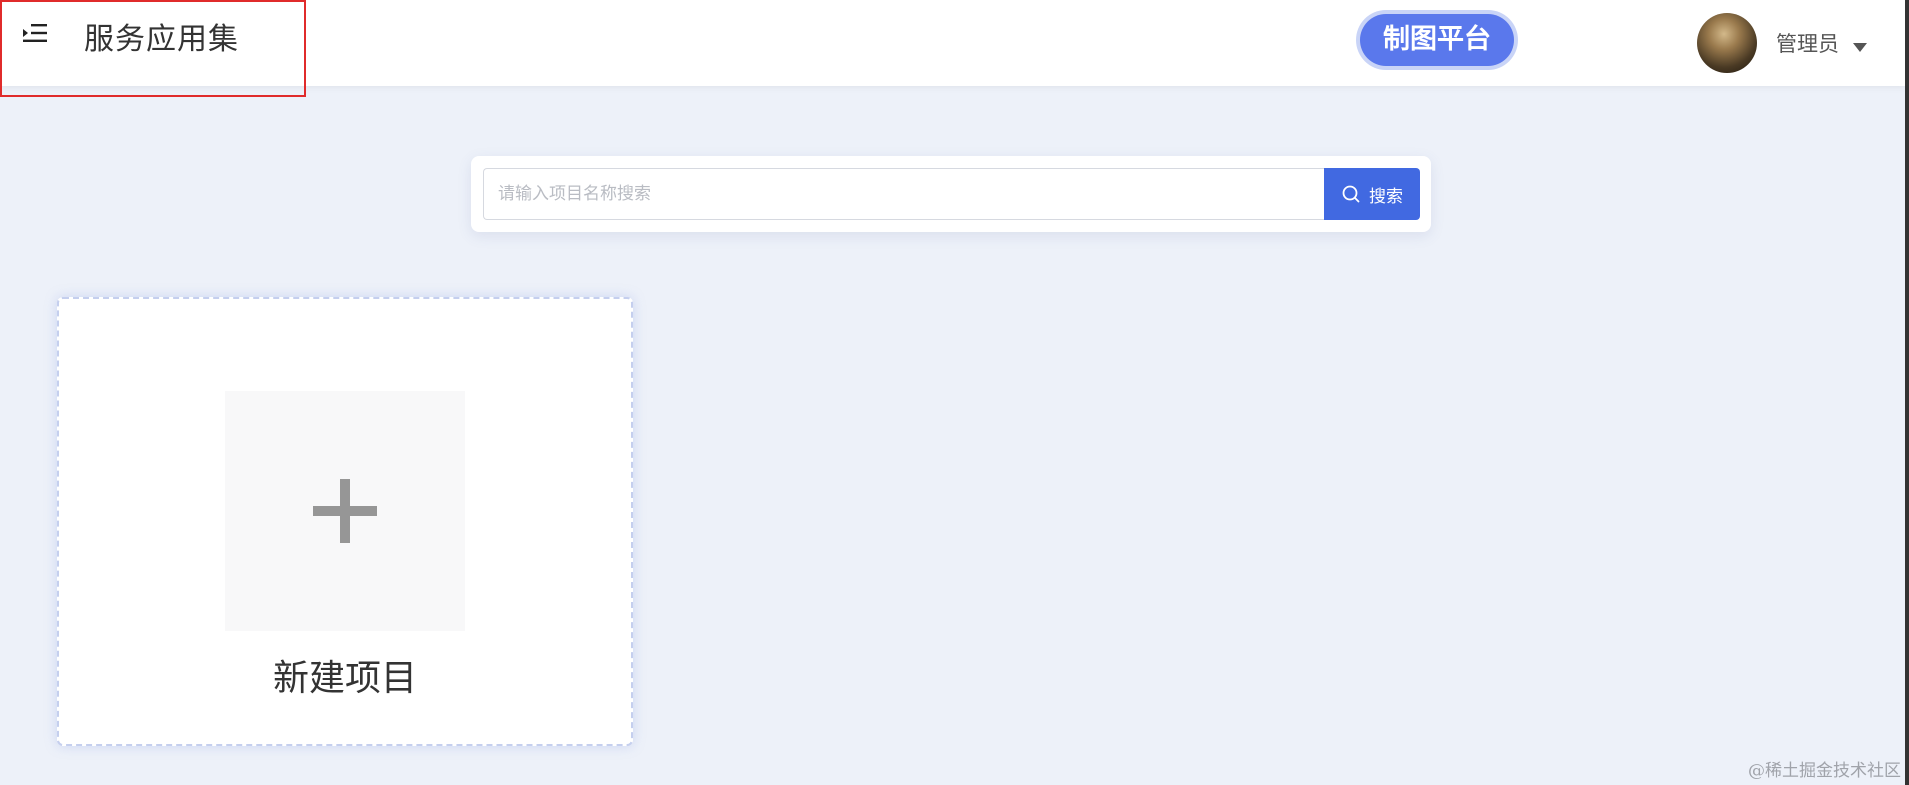  What do you see at coordinates (1824, 771) in the screenshot?
I see `watermark: @稀土掘金技术社区` at bounding box center [1824, 771].